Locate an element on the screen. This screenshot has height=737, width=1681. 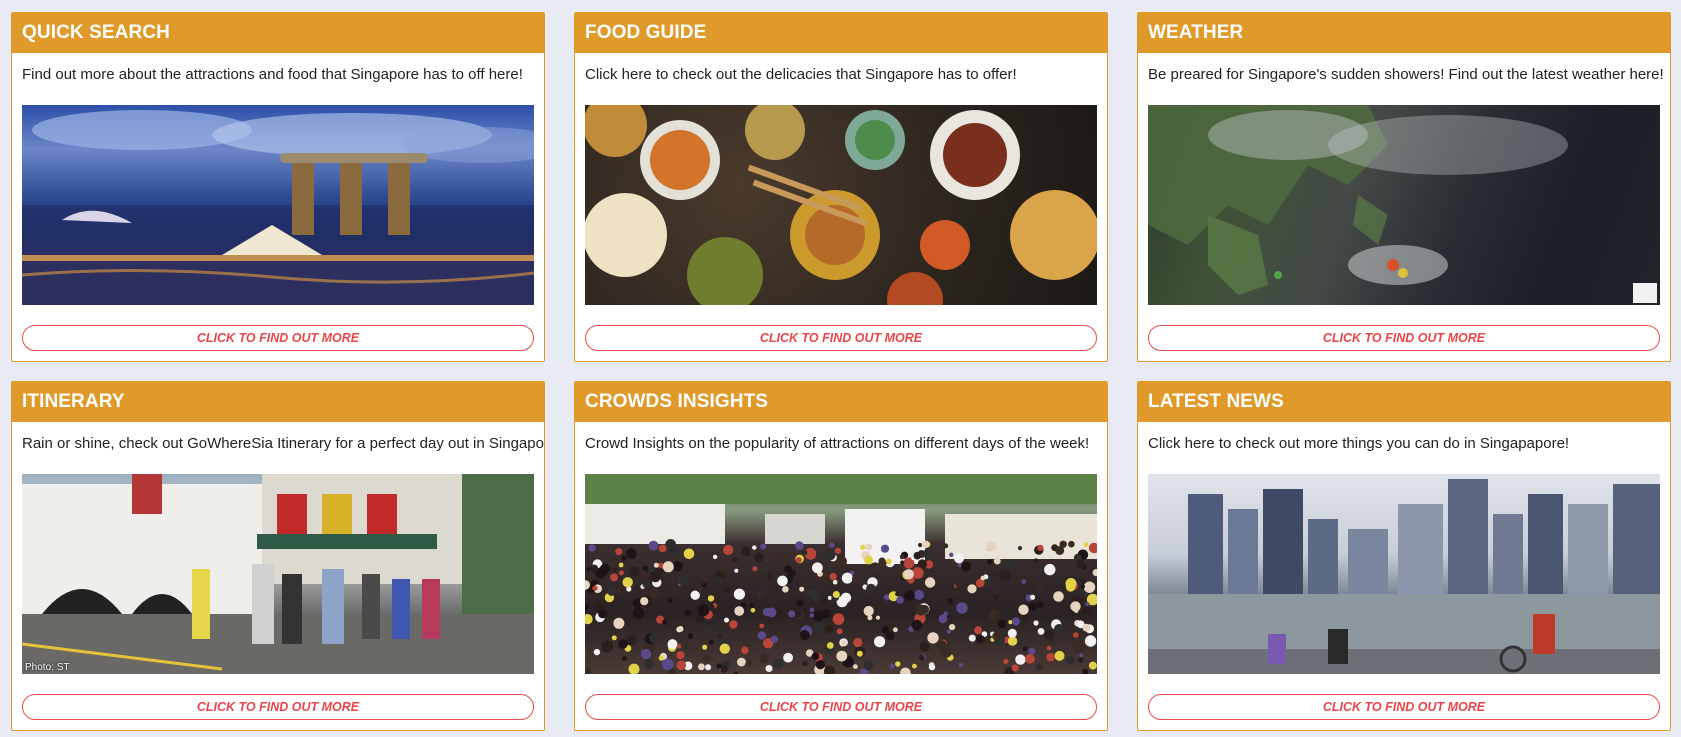
card-header: QUICK SEARCH is located at coordinates (278, 33).